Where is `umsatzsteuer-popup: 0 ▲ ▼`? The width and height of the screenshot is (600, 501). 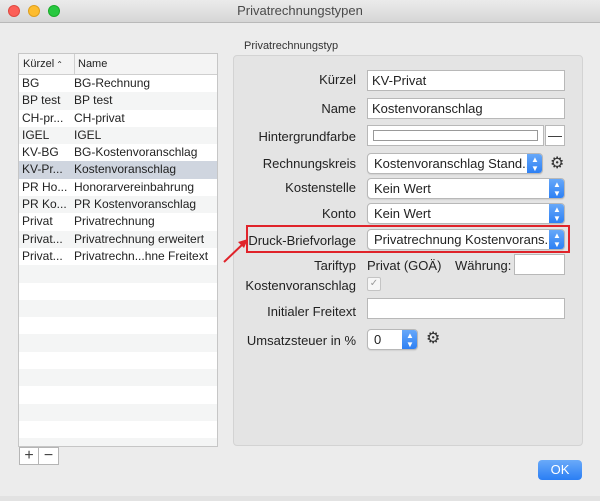 umsatzsteuer-popup: 0 ▲ ▼ is located at coordinates (392, 339).